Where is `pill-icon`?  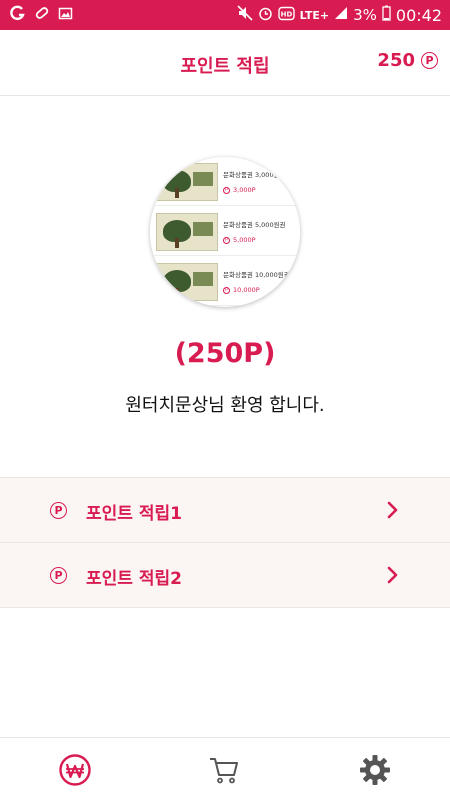 pill-icon is located at coordinates (42, 15).